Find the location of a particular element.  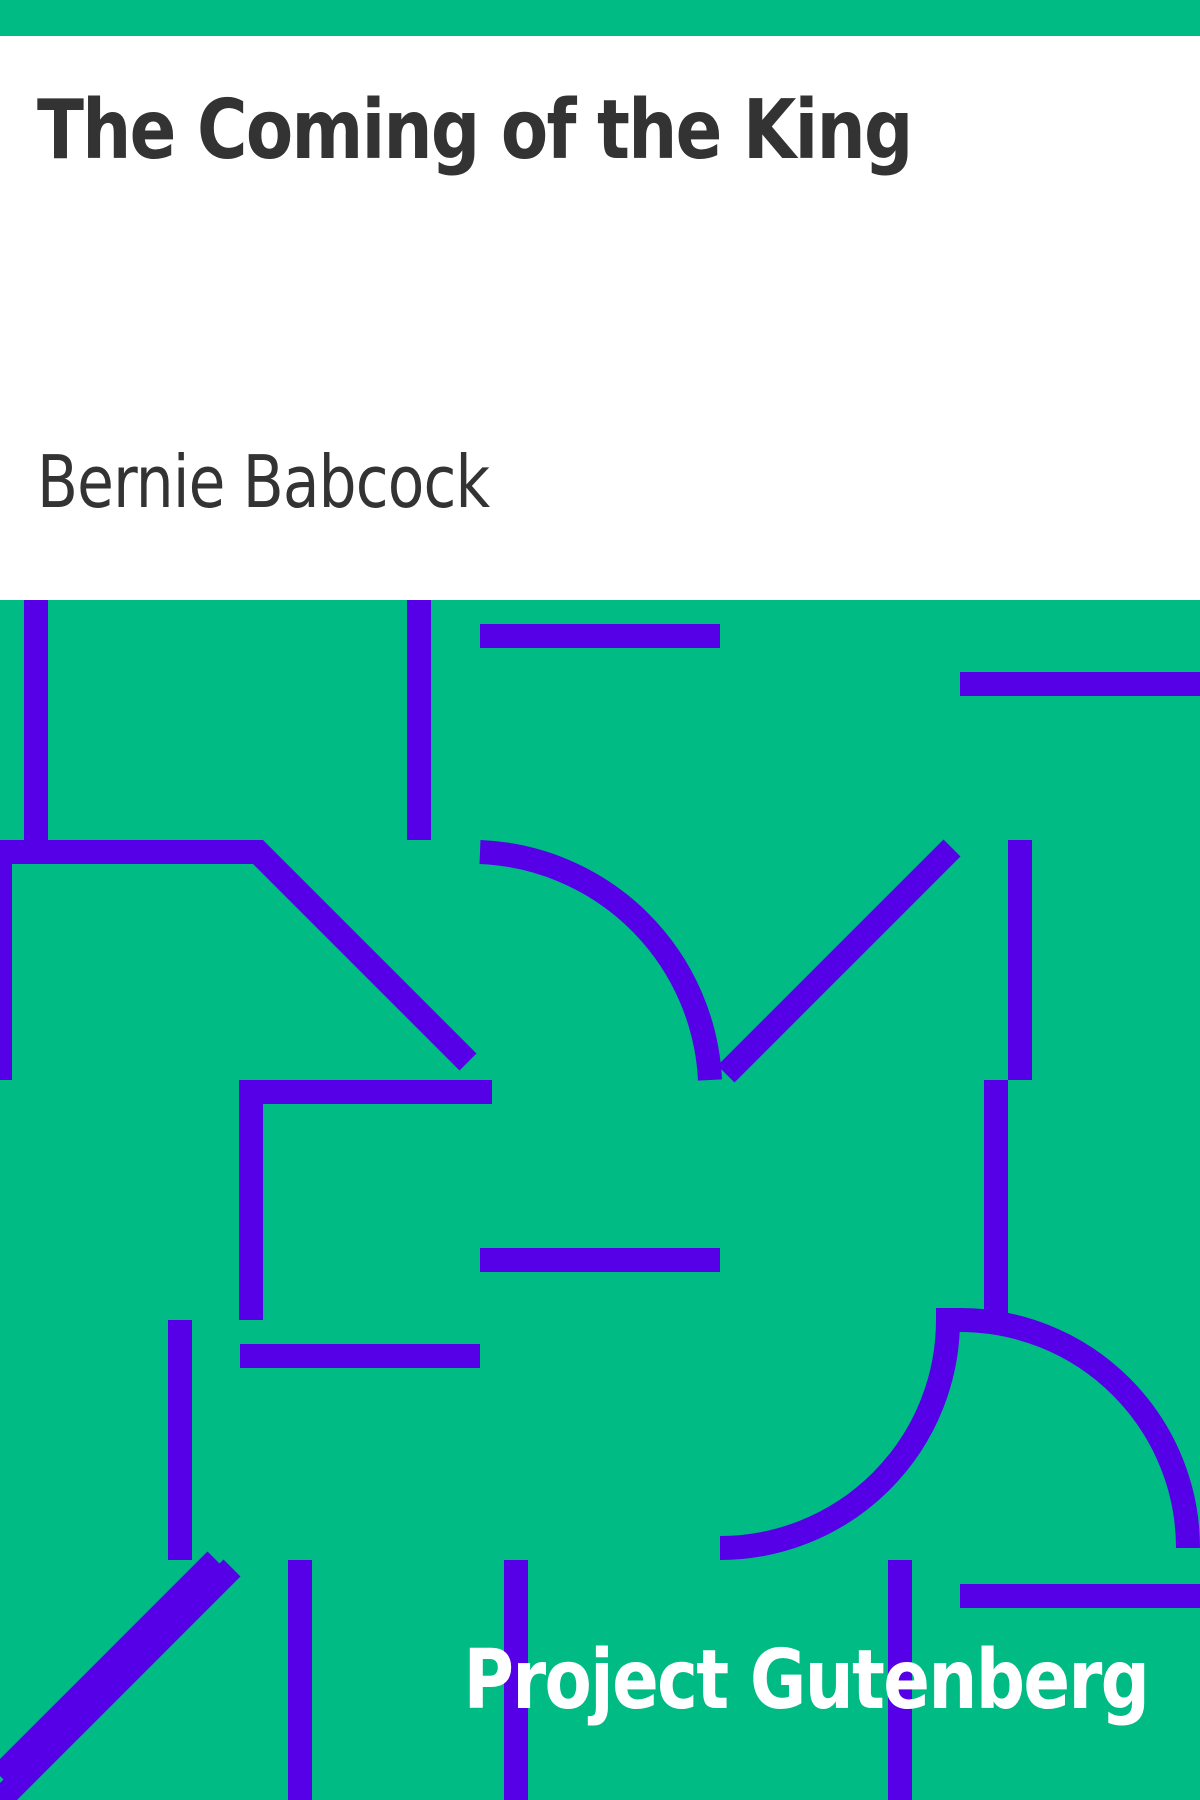

publisher-name: Project Gutenberg is located at coordinates (806, 1680).